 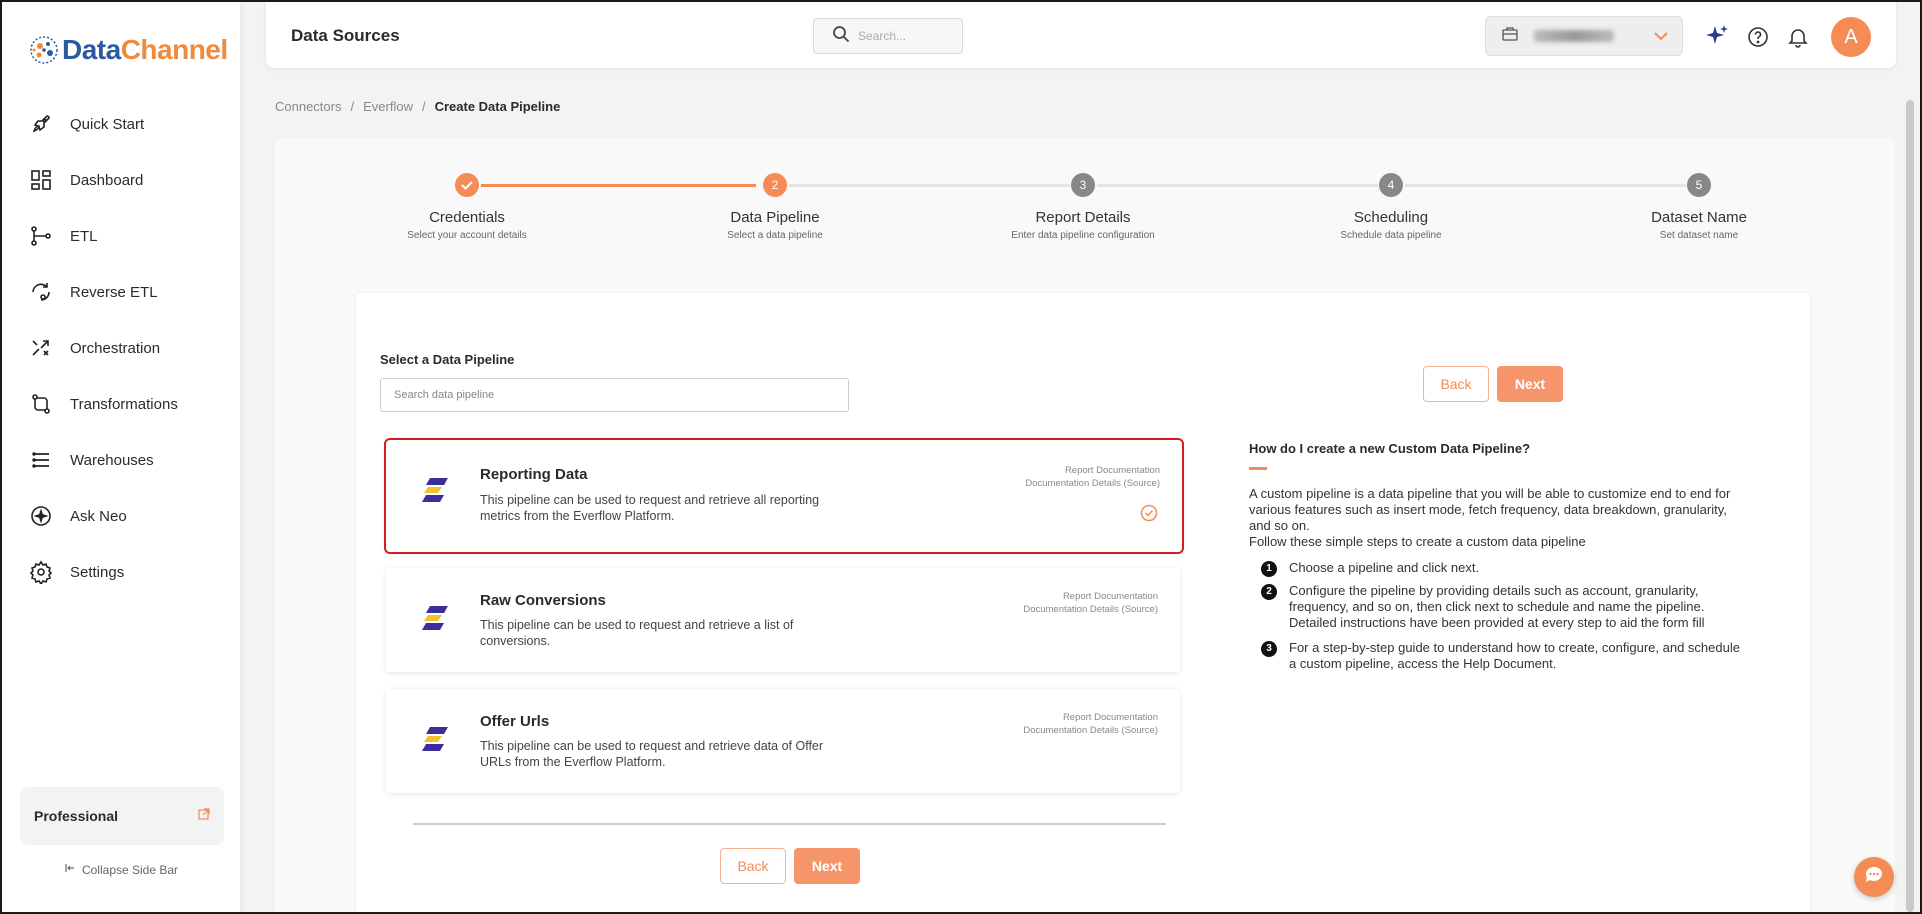 I want to click on step-title: Credentials, so click(x=467, y=217).